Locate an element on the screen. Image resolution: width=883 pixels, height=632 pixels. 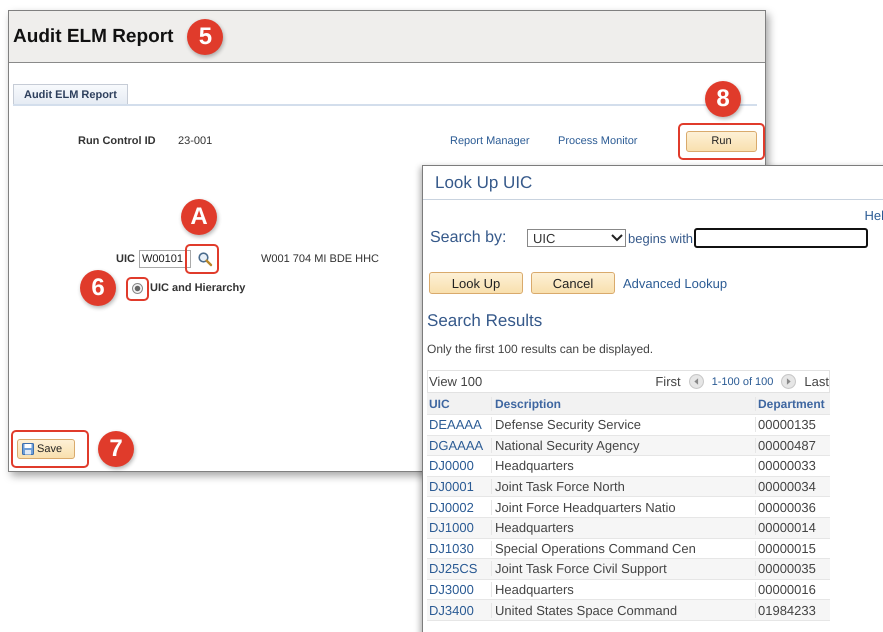
page-range: 1-100 of 100 is located at coordinates (743, 382).